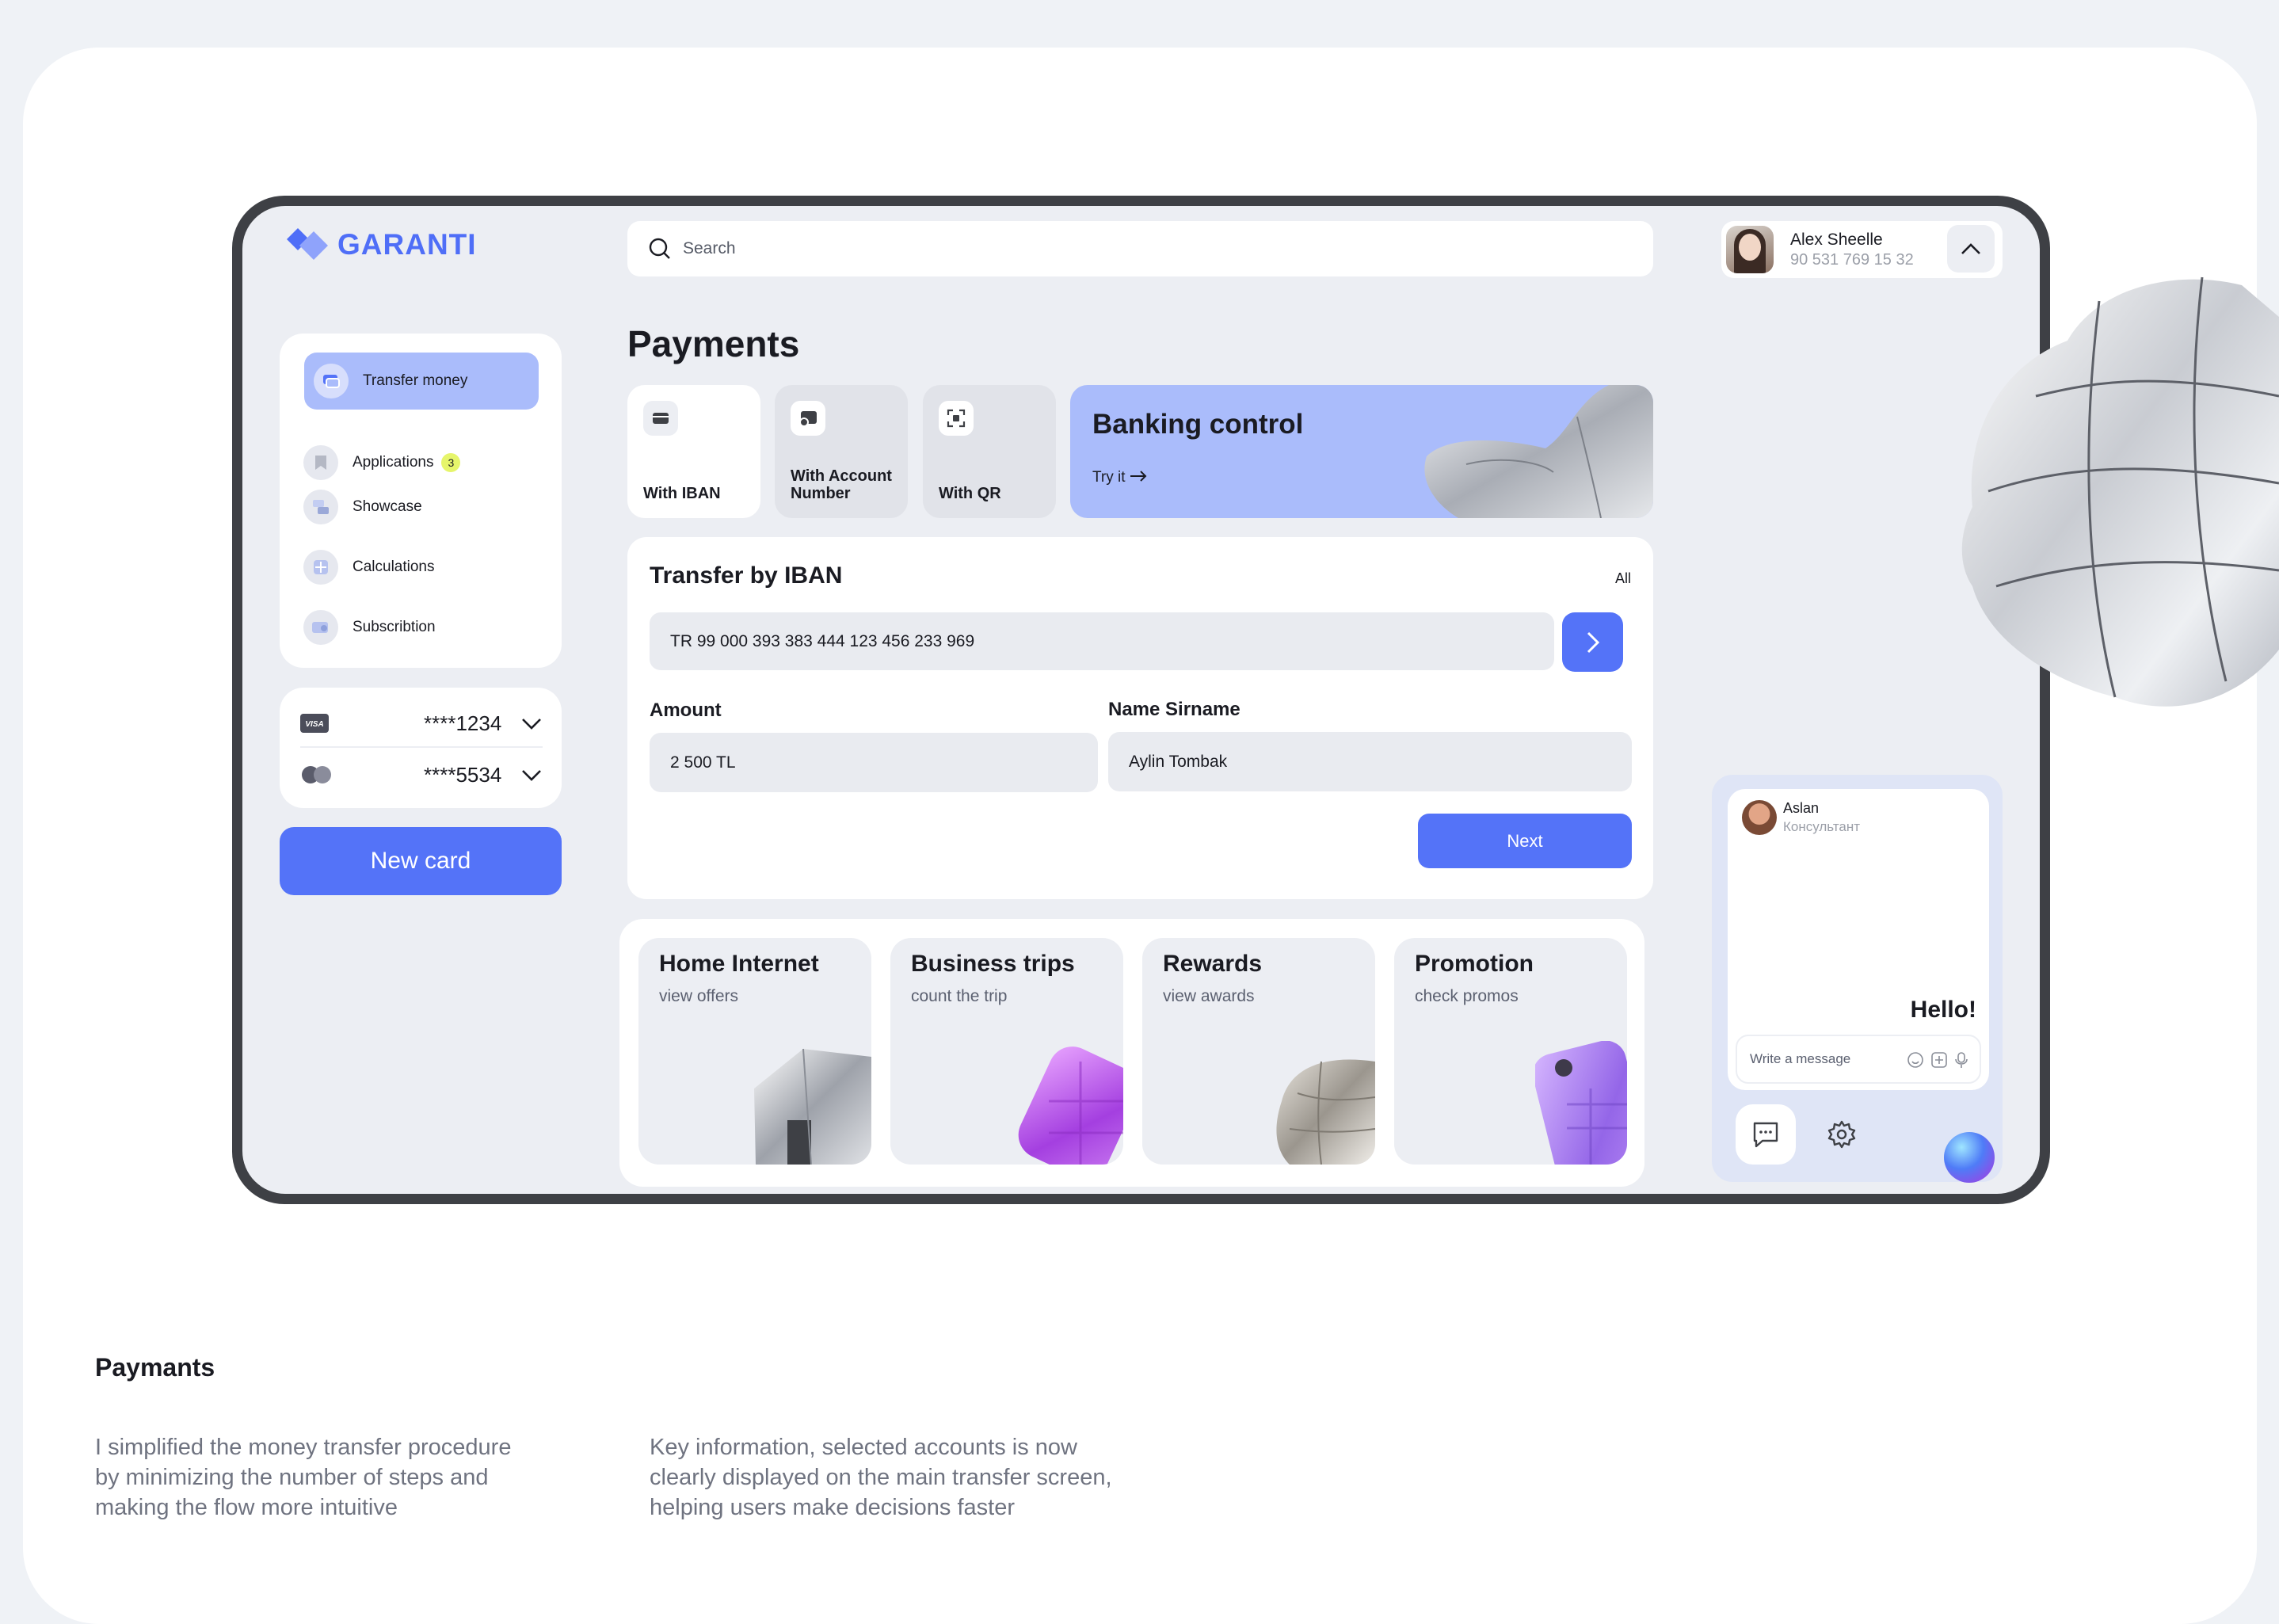 This screenshot has width=2279, height=1624. I want to click on gear-icon, so click(1842, 1135).